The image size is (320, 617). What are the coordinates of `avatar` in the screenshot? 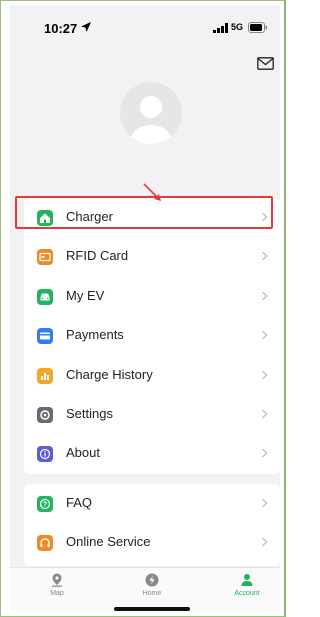 It's located at (151, 113).